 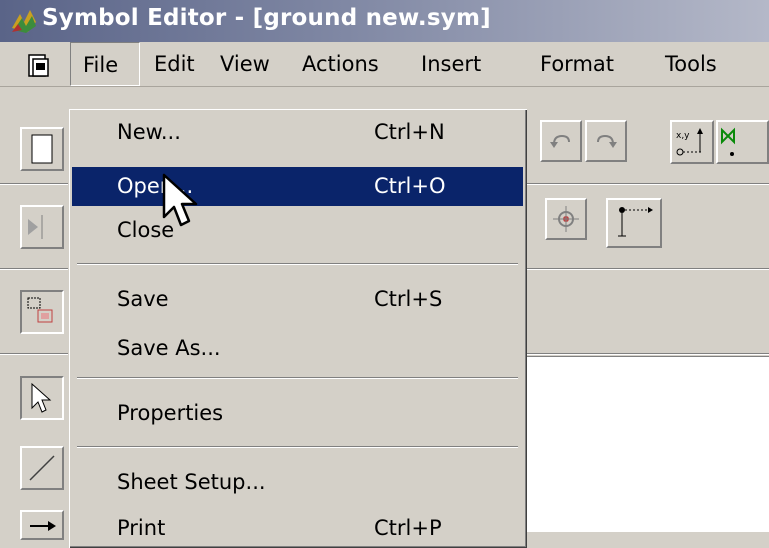 I want to click on undo-button, so click(x=561, y=141).